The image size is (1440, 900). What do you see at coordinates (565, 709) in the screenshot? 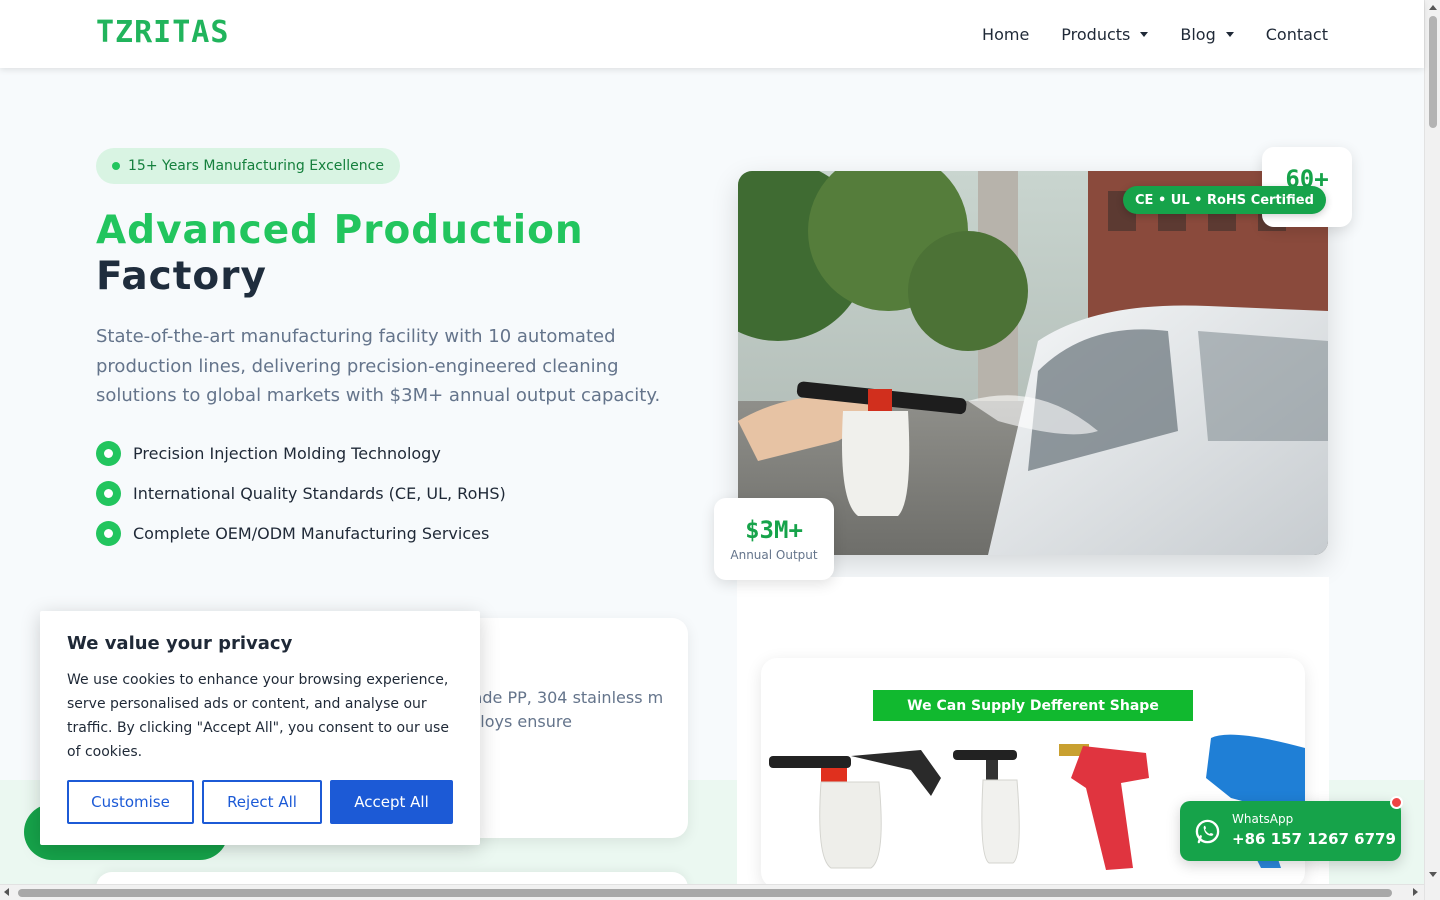
I see `info-card-text: rade PP, 304 stainless m alloys ensure` at bounding box center [565, 709].